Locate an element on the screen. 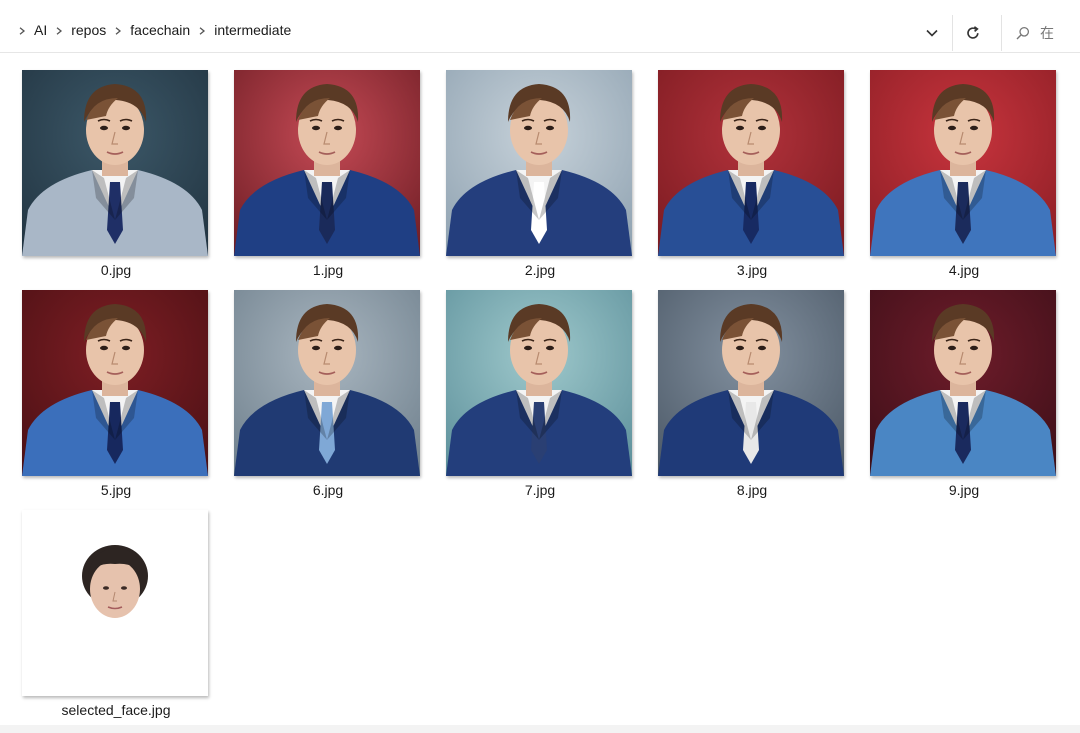 Image resolution: width=1080 pixels, height=733 pixels. breadcrumb-item-facechain: facechain is located at coordinates (160, 30).